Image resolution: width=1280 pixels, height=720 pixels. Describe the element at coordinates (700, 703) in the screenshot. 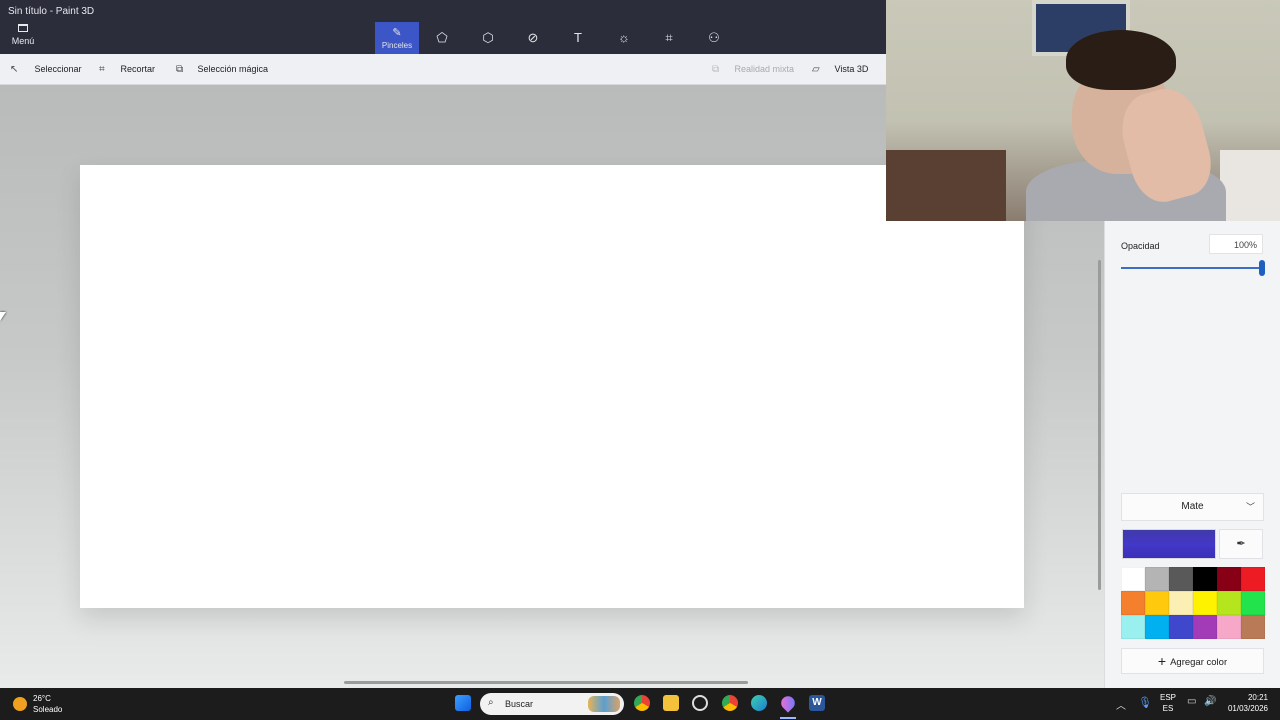

I see `app-circle-icon` at that location.